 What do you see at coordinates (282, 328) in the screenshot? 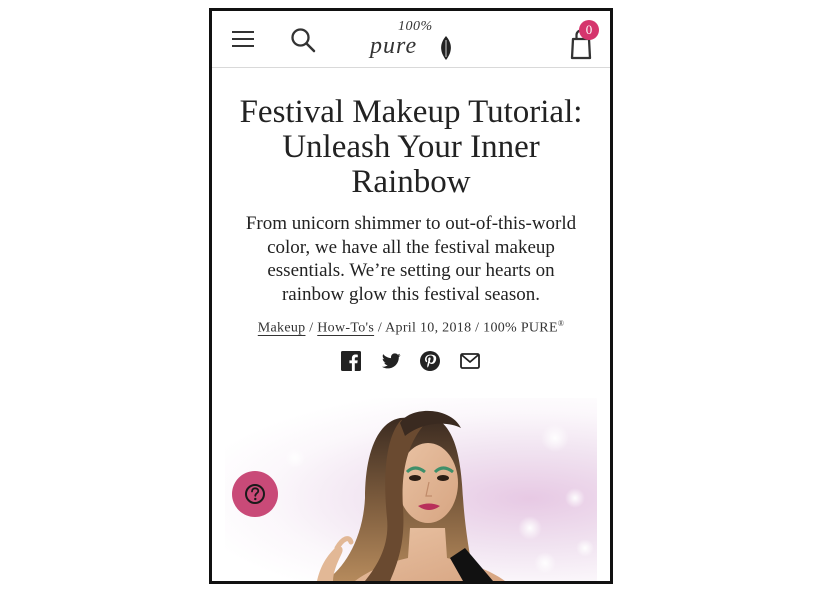
I see `category-link-makeup: Makeup` at bounding box center [282, 328].